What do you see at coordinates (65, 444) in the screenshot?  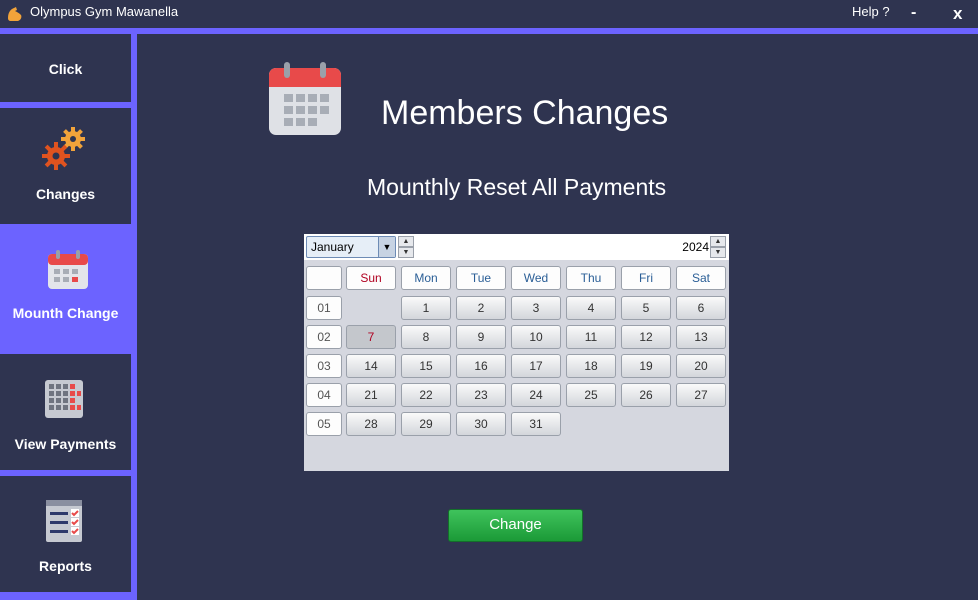 I see `sidebar-item-label: View Payments` at bounding box center [65, 444].